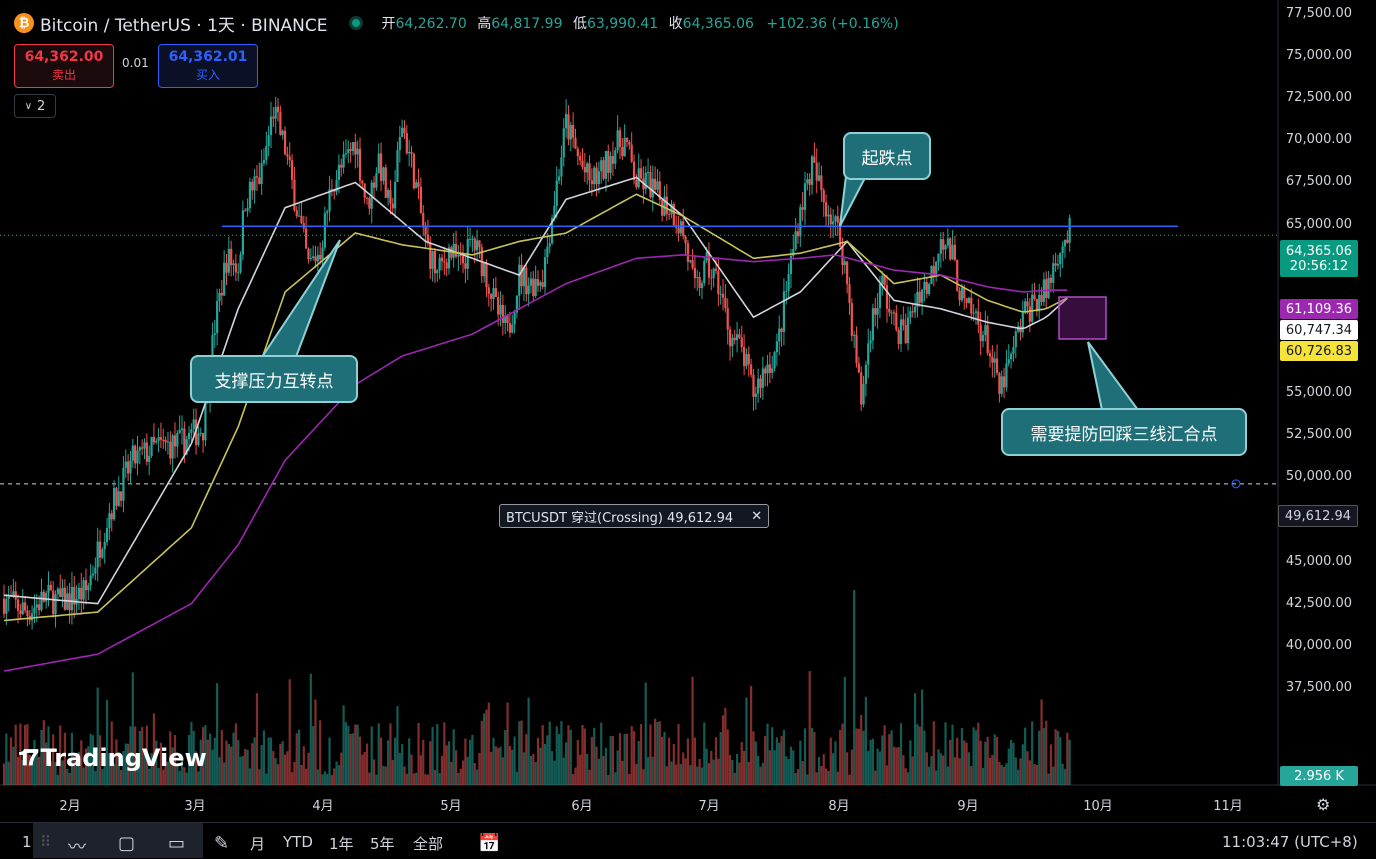 This screenshot has width=1376, height=859. What do you see at coordinates (622, 24) in the screenshot?
I see `low-value: 63,990.41` at bounding box center [622, 24].